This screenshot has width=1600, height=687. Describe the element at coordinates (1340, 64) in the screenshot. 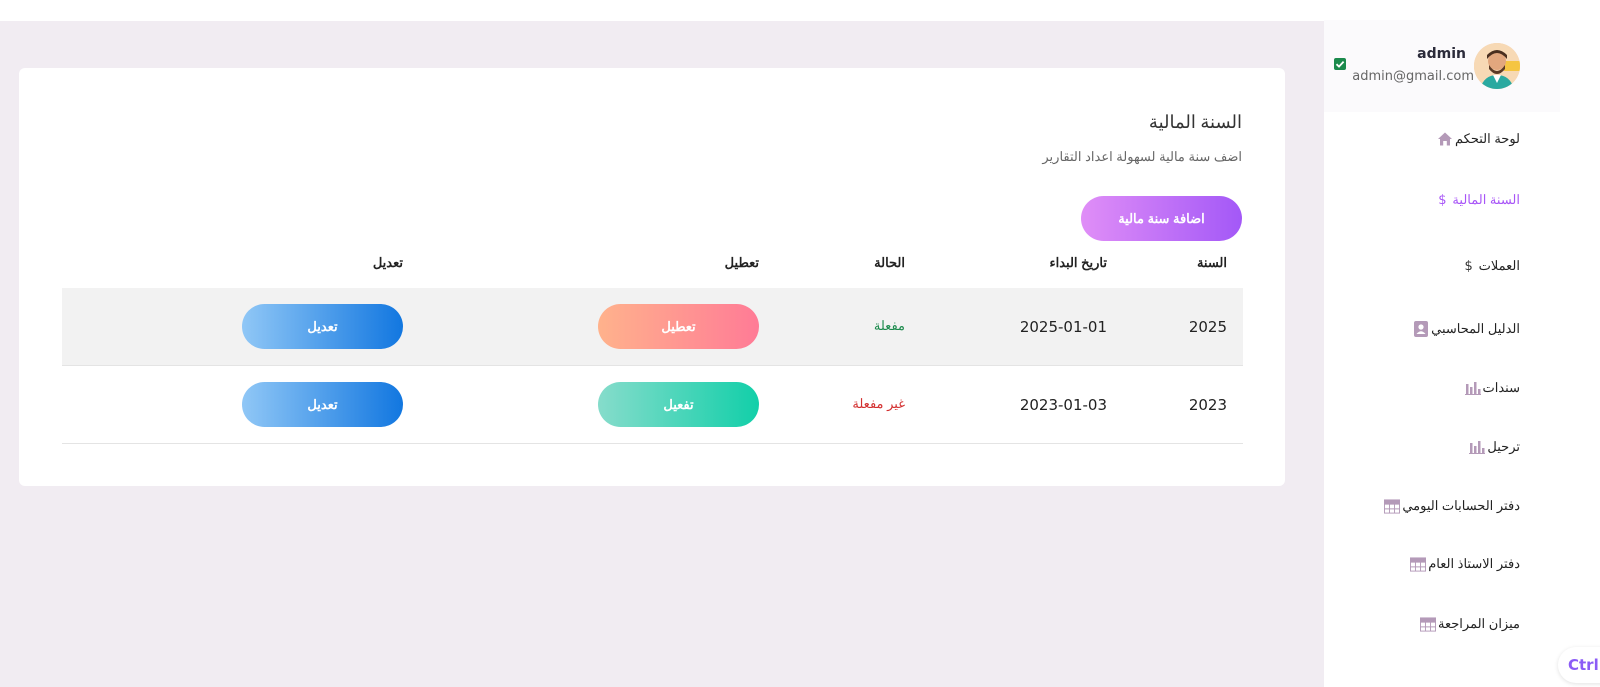

I see `check-icon` at that location.